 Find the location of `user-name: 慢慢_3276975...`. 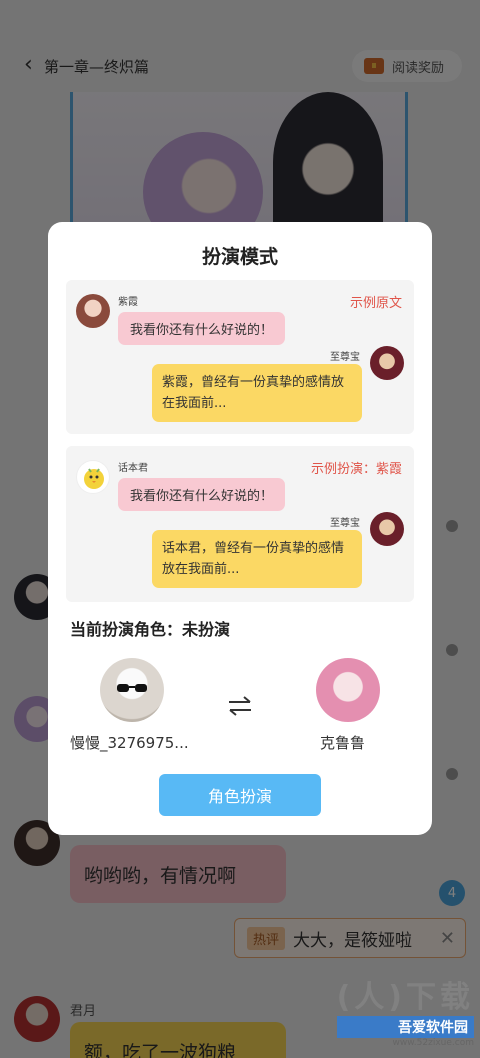

user-name: 慢慢_3276975... is located at coordinates (129, 743).